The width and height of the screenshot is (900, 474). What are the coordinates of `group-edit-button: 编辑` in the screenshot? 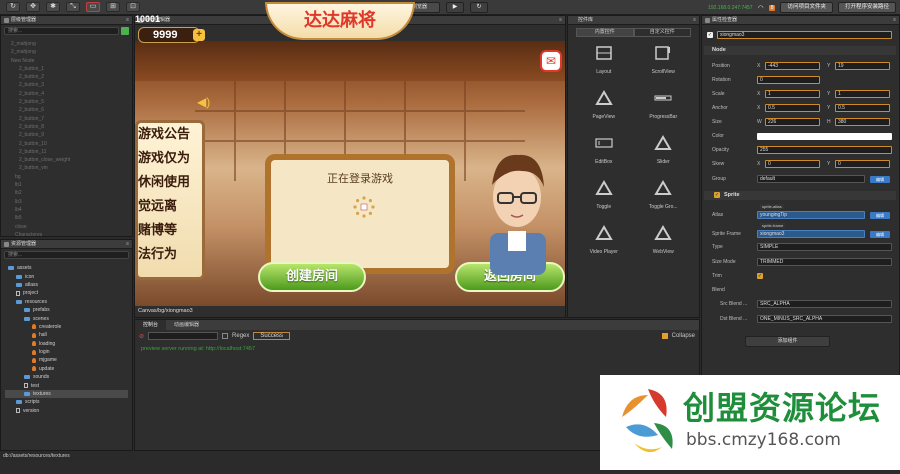 It's located at (880, 179).